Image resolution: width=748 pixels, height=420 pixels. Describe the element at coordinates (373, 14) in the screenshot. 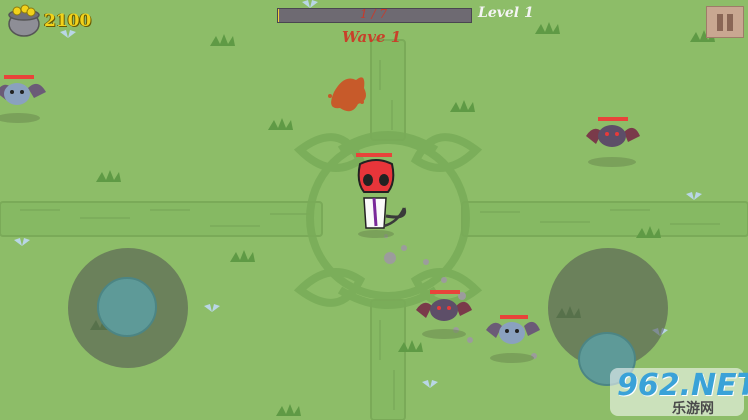

I see `wave-progress-text: 1 / 7` at that location.